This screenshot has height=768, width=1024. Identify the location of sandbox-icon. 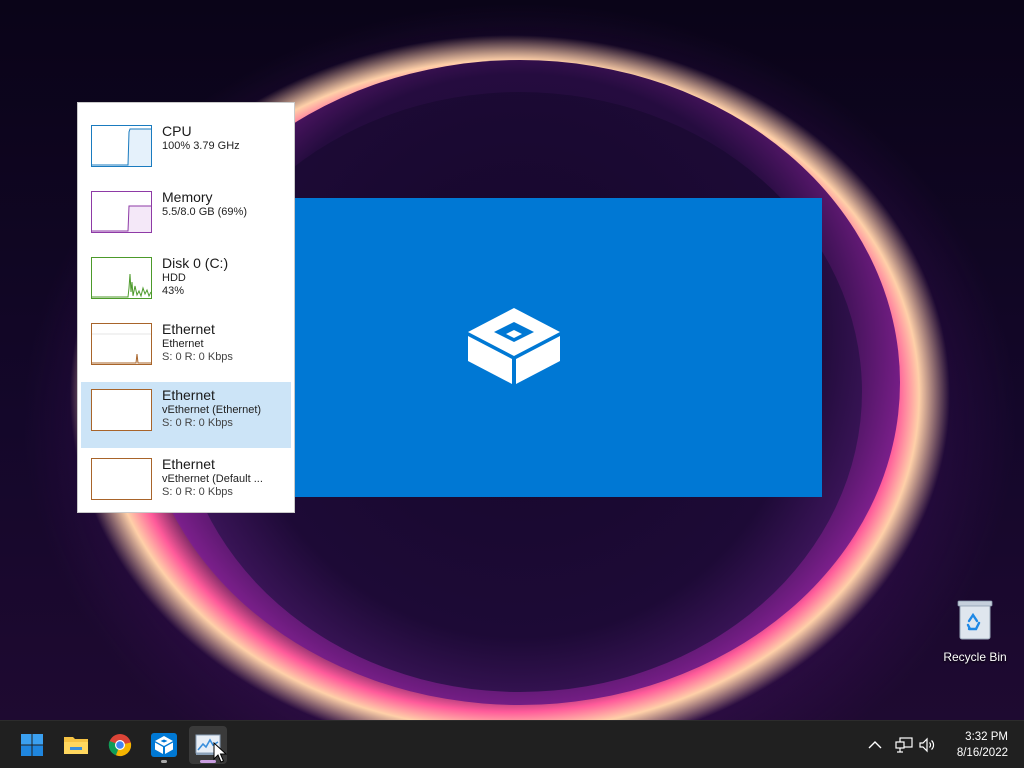
(164, 745).